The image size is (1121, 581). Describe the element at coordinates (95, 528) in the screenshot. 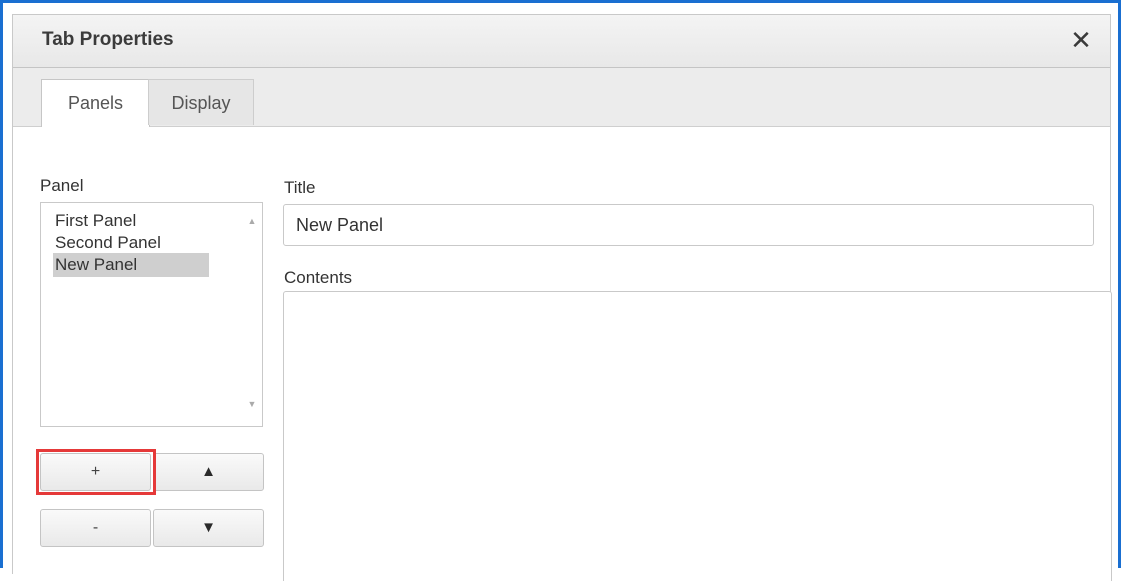

I see `remove-panel-button: -` at that location.